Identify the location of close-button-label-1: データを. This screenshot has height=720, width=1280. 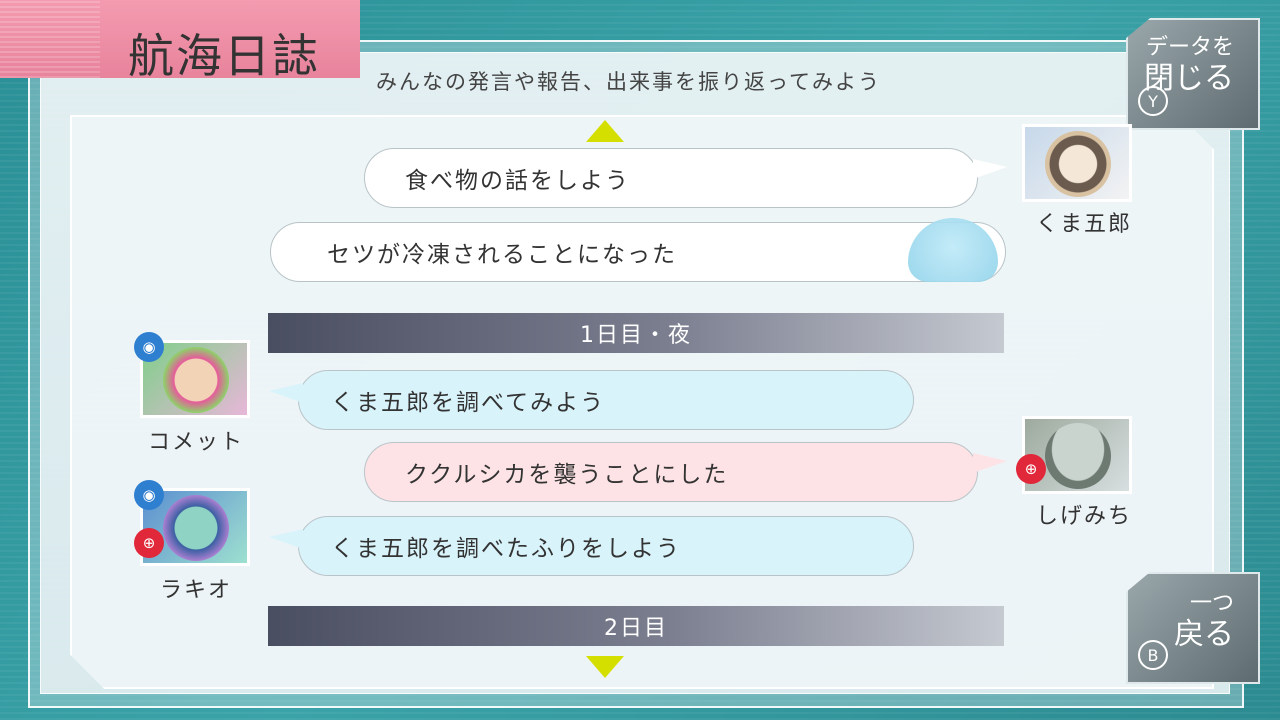
(1189, 47).